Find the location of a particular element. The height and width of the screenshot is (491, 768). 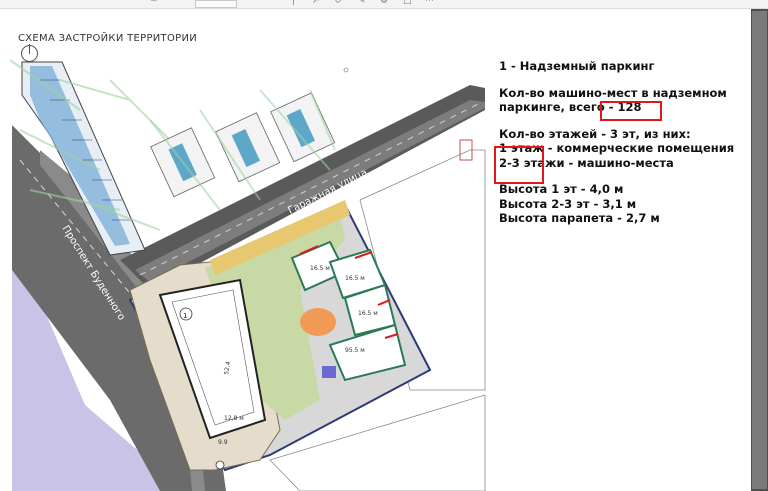

res-label-4: 95.5 м is located at coordinates (355, 350).